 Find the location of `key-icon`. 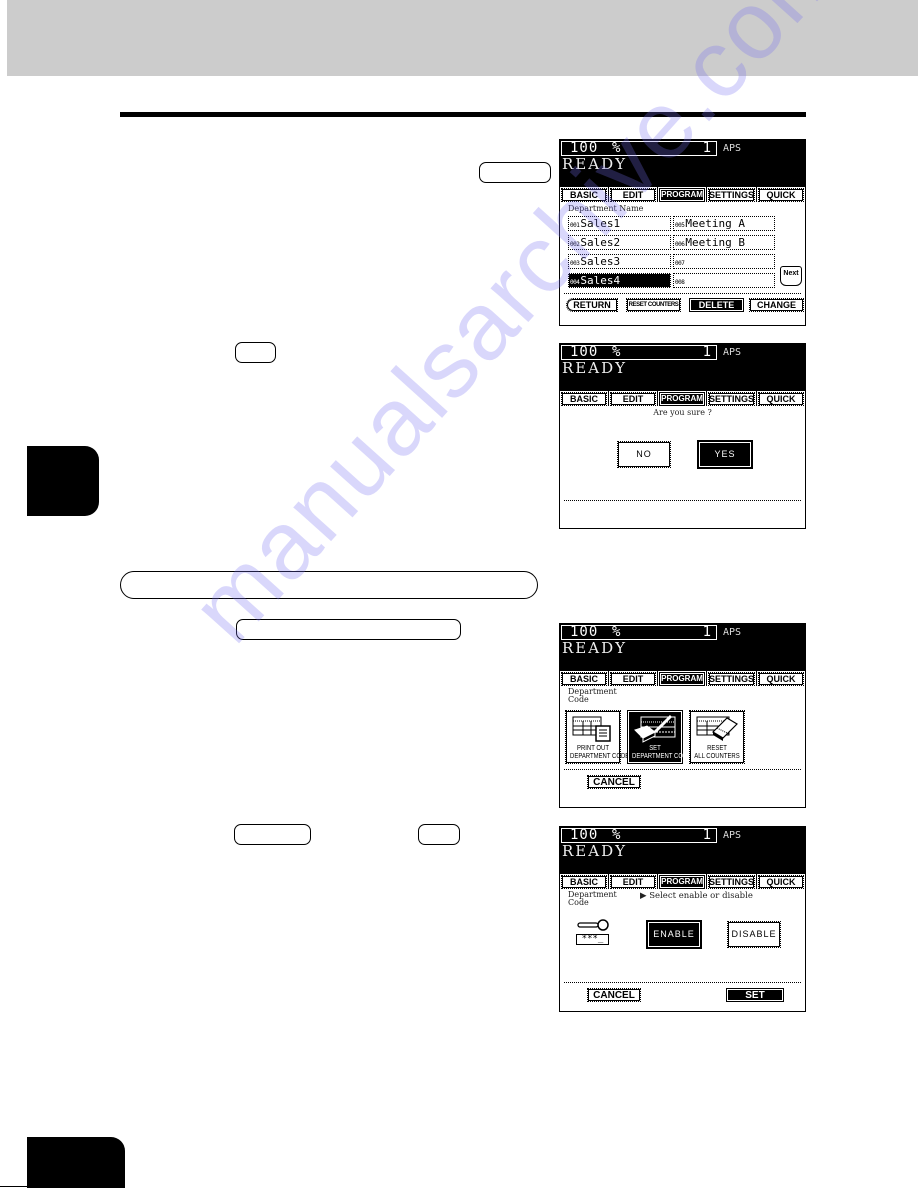

key-icon is located at coordinates (593, 925).